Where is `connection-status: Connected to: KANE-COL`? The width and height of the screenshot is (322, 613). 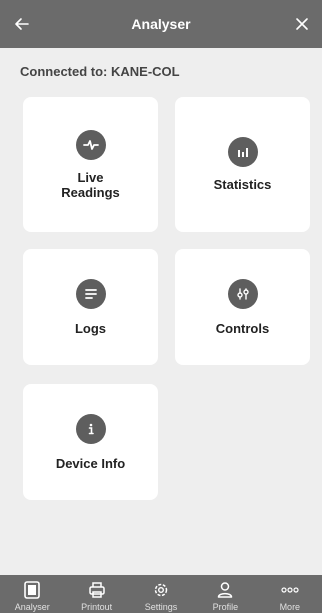
connection-status: Connected to: KANE-COL is located at coordinates (100, 71).